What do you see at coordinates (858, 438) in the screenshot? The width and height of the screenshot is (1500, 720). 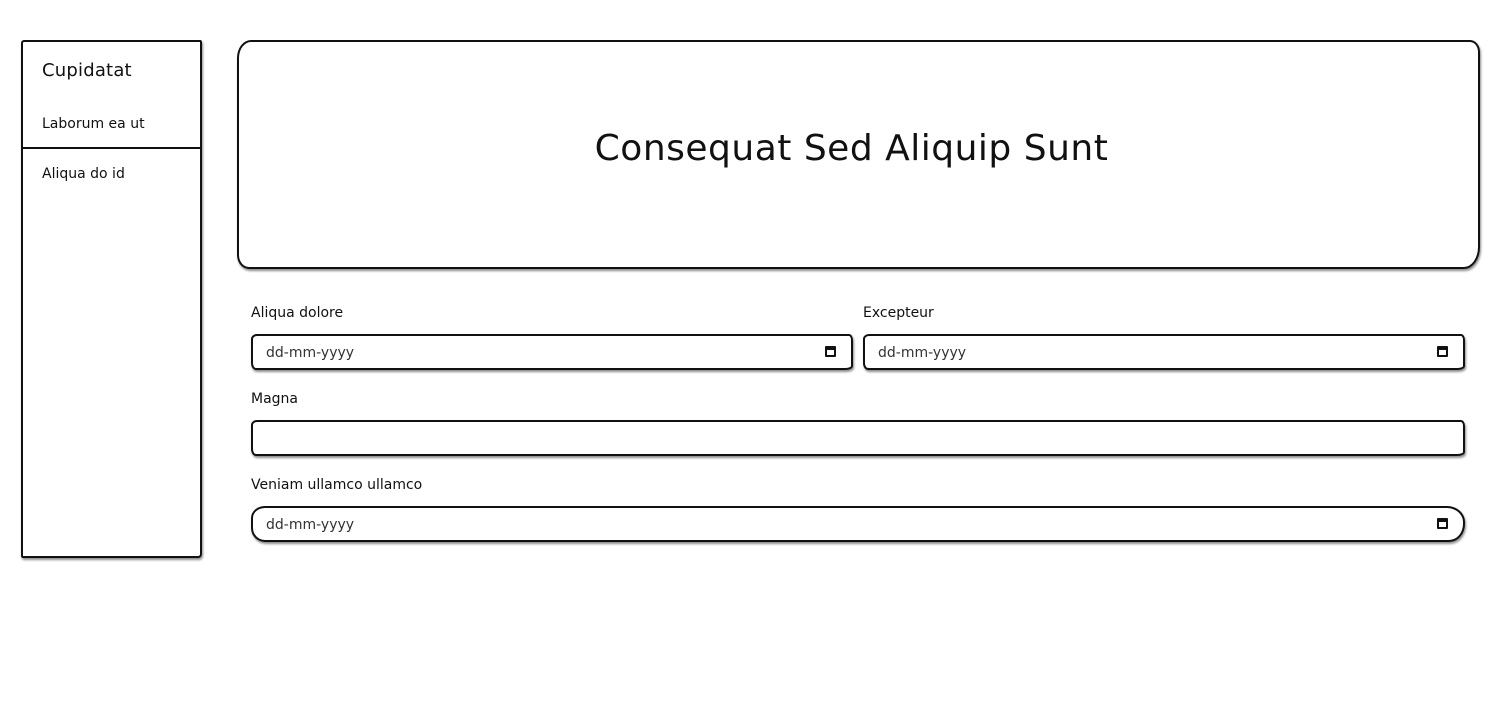 I see `text-input-magna` at bounding box center [858, 438].